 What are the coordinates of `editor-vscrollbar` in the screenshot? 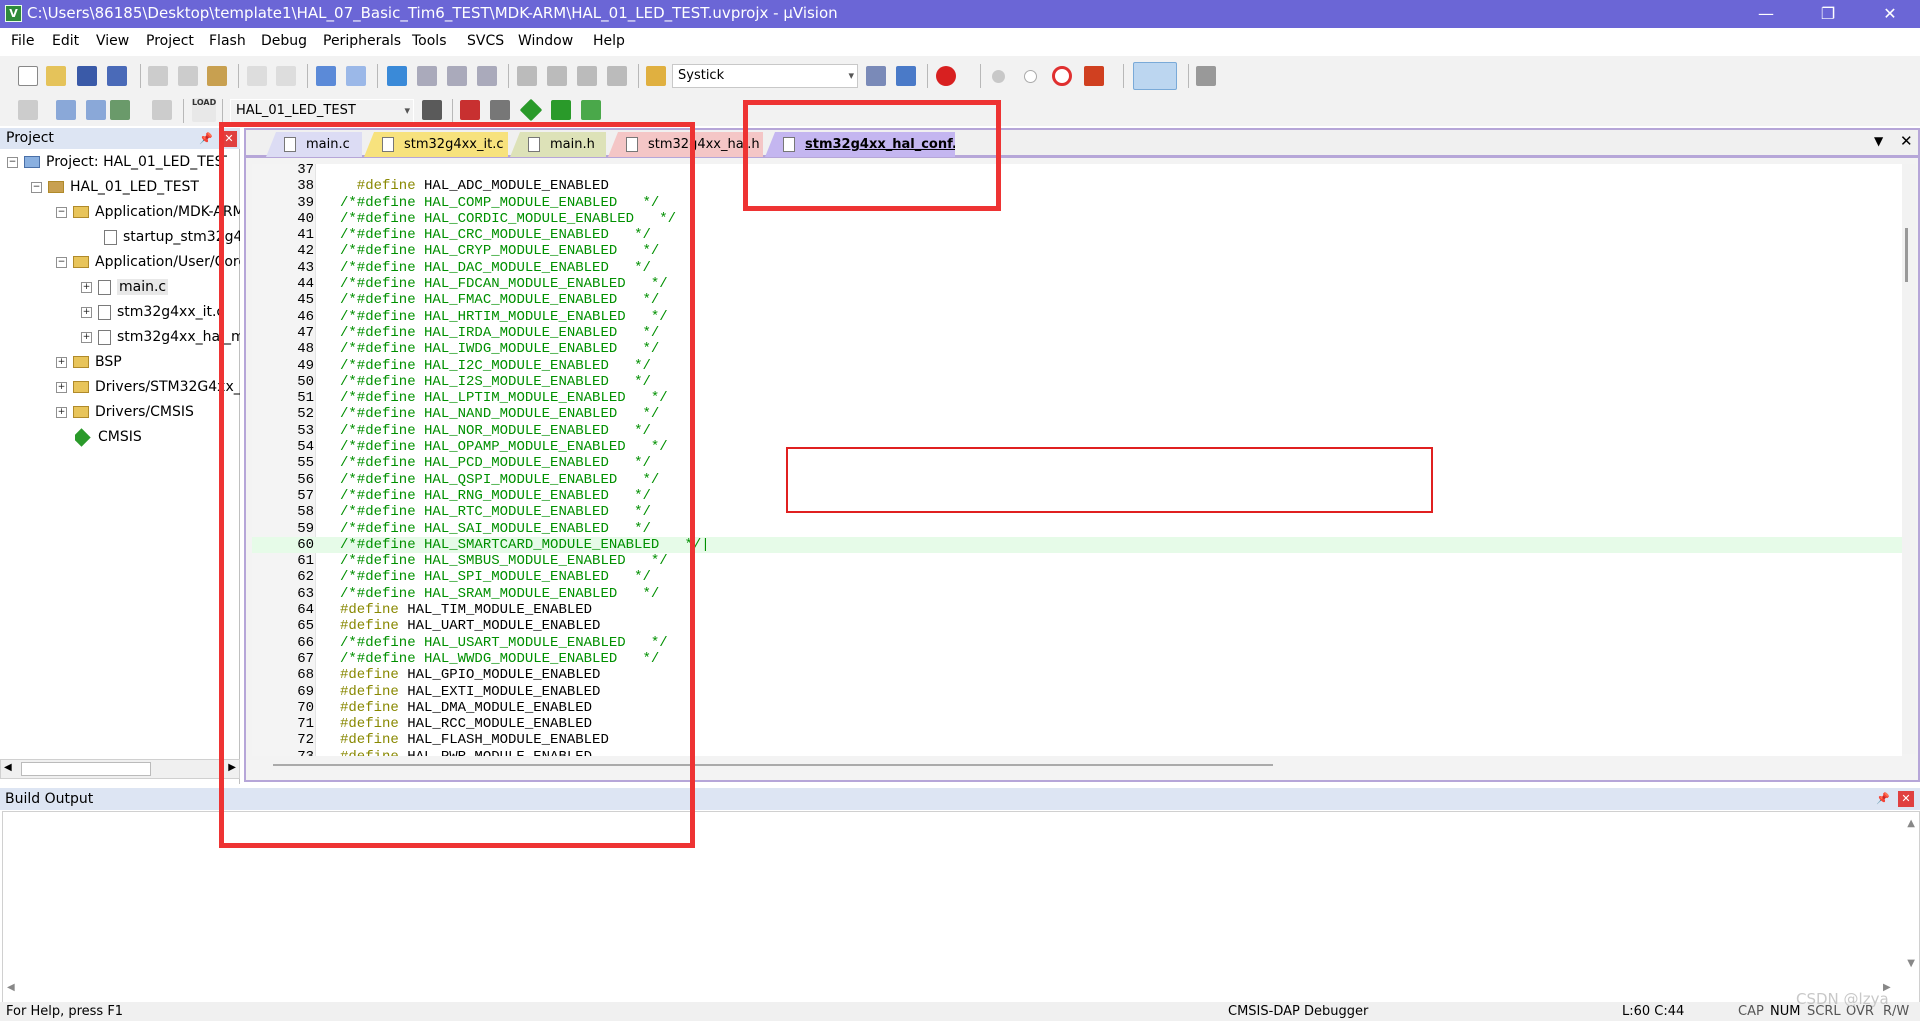 It's located at (1909, 459).